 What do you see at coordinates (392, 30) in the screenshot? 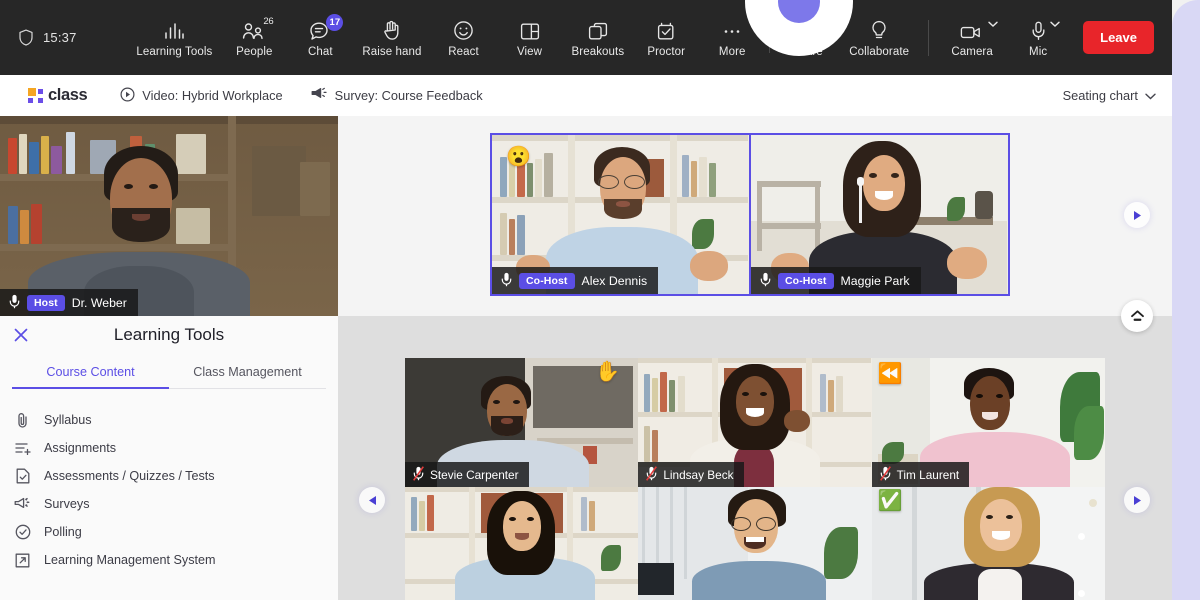
I see `hand-icon` at bounding box center [392, 30].